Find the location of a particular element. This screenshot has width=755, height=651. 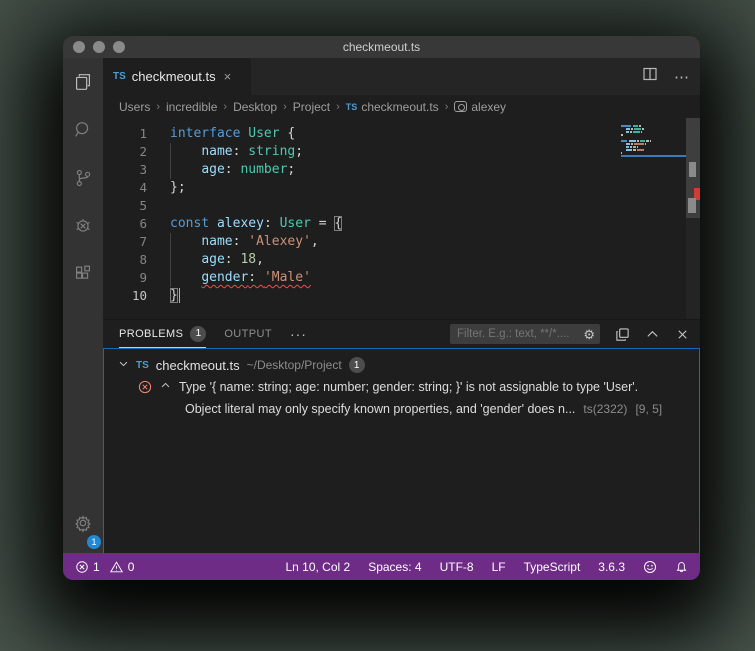

tab-close-icon: × is located at coordinates (228, 76).